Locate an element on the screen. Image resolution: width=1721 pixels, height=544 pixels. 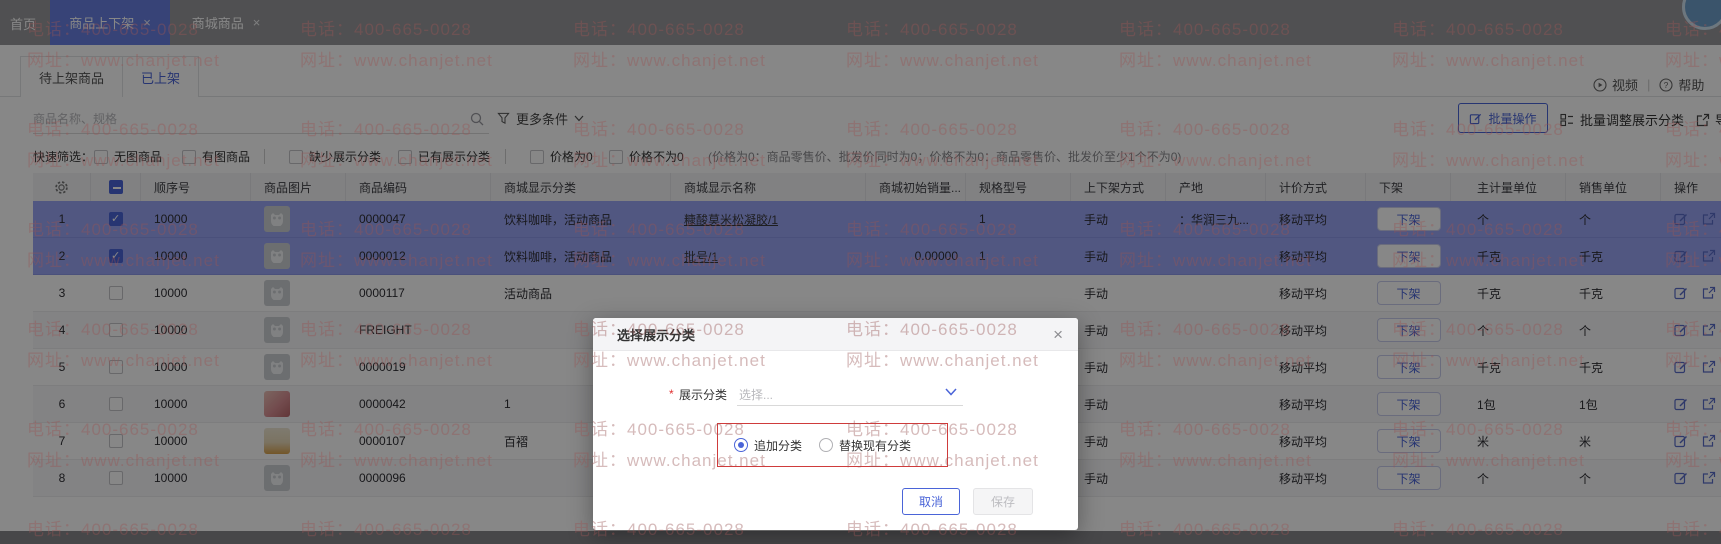
dialog-title: 选择展示分类 is located at coordinates (656, 335).